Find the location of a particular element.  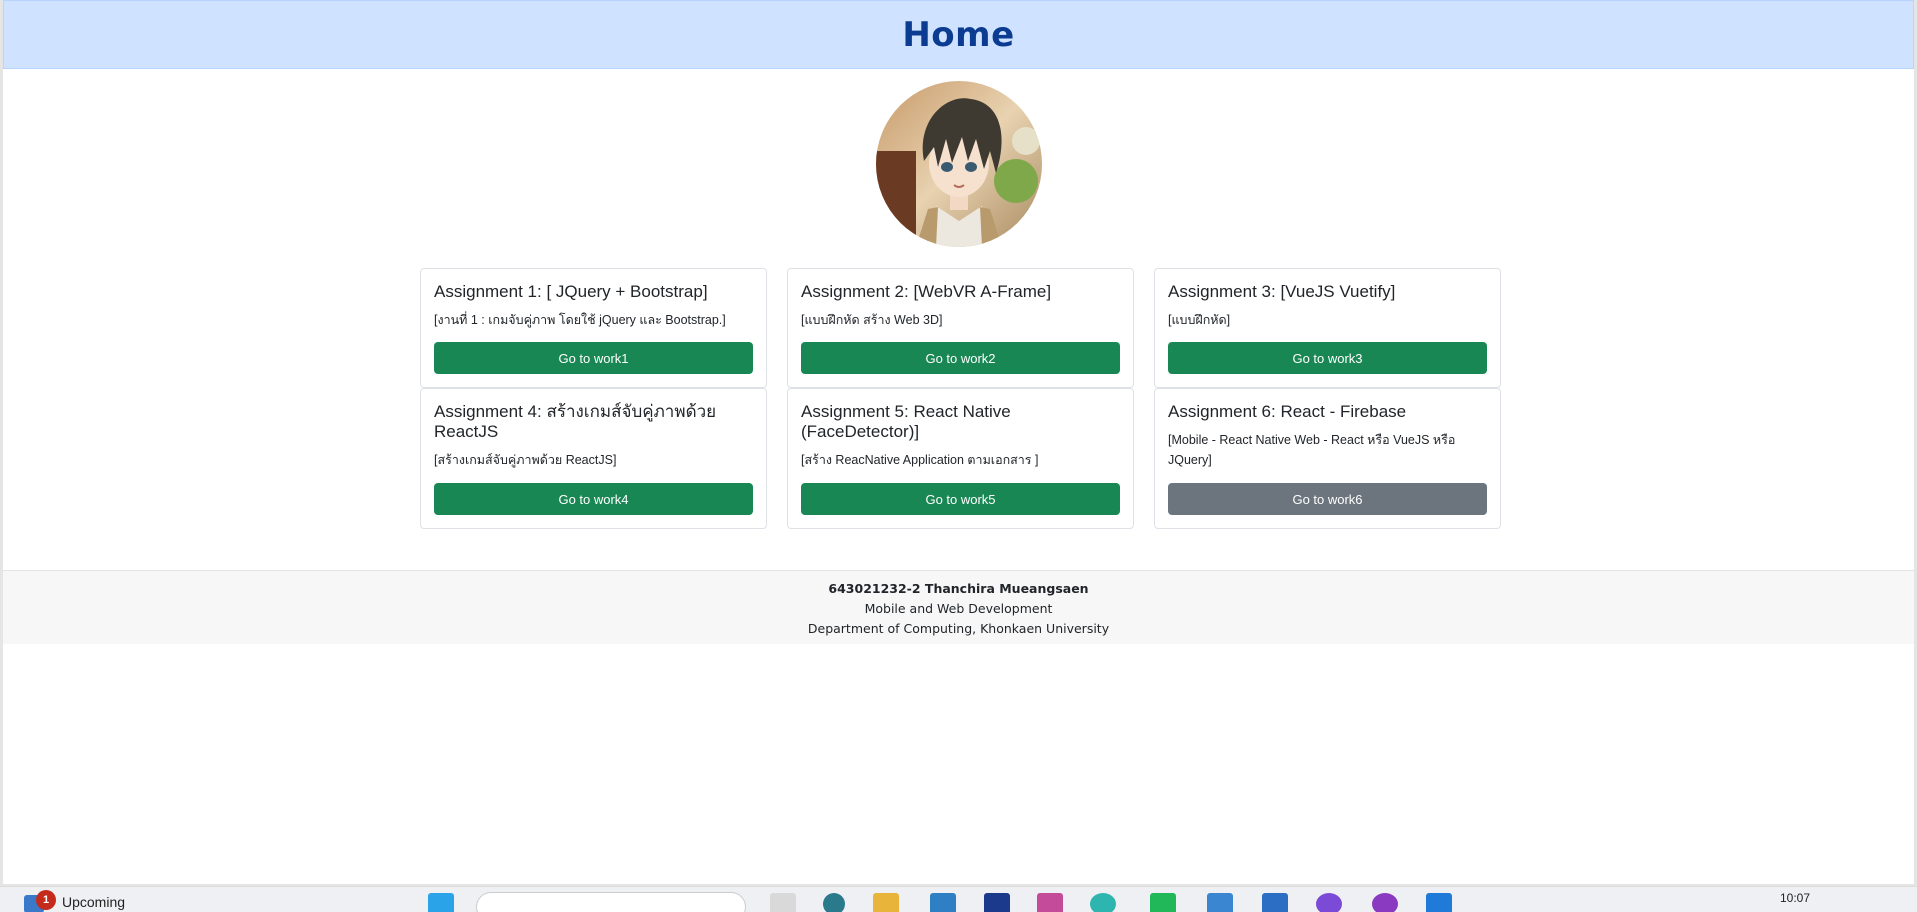

app-circle-icon is located at coordinates (1385, 902).